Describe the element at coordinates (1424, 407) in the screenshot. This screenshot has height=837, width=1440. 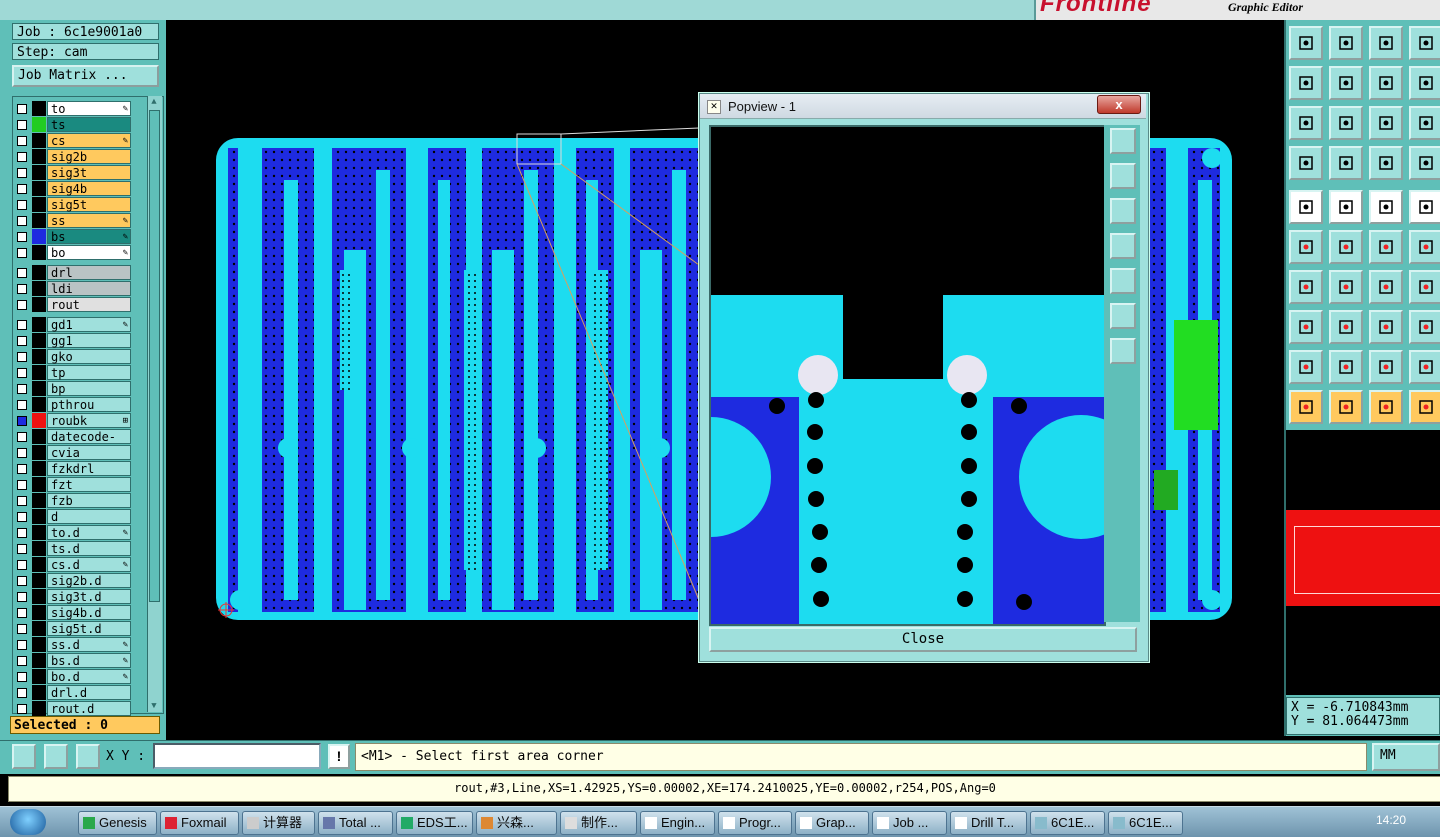
I see `multi-pointer-icon` at that location.